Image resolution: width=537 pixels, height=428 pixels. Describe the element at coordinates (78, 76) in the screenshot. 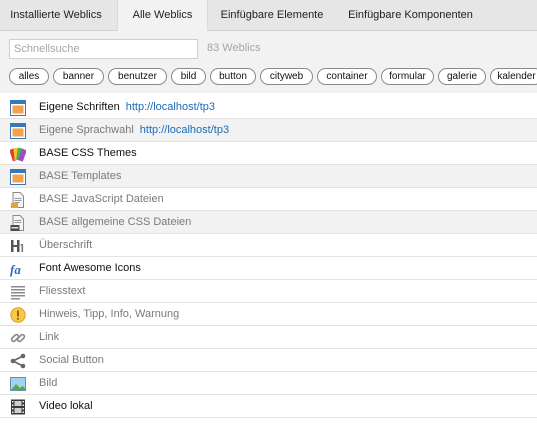

I see `filter-banner: banner` at that location.